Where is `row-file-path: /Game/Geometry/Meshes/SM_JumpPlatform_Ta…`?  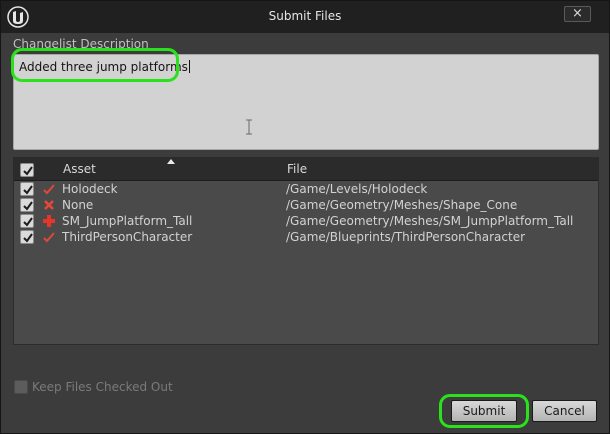 row-file-path: /Game/Geometry/Meshes/SM_JumpPlatform_Ta… is located at coordinates (430, 221).